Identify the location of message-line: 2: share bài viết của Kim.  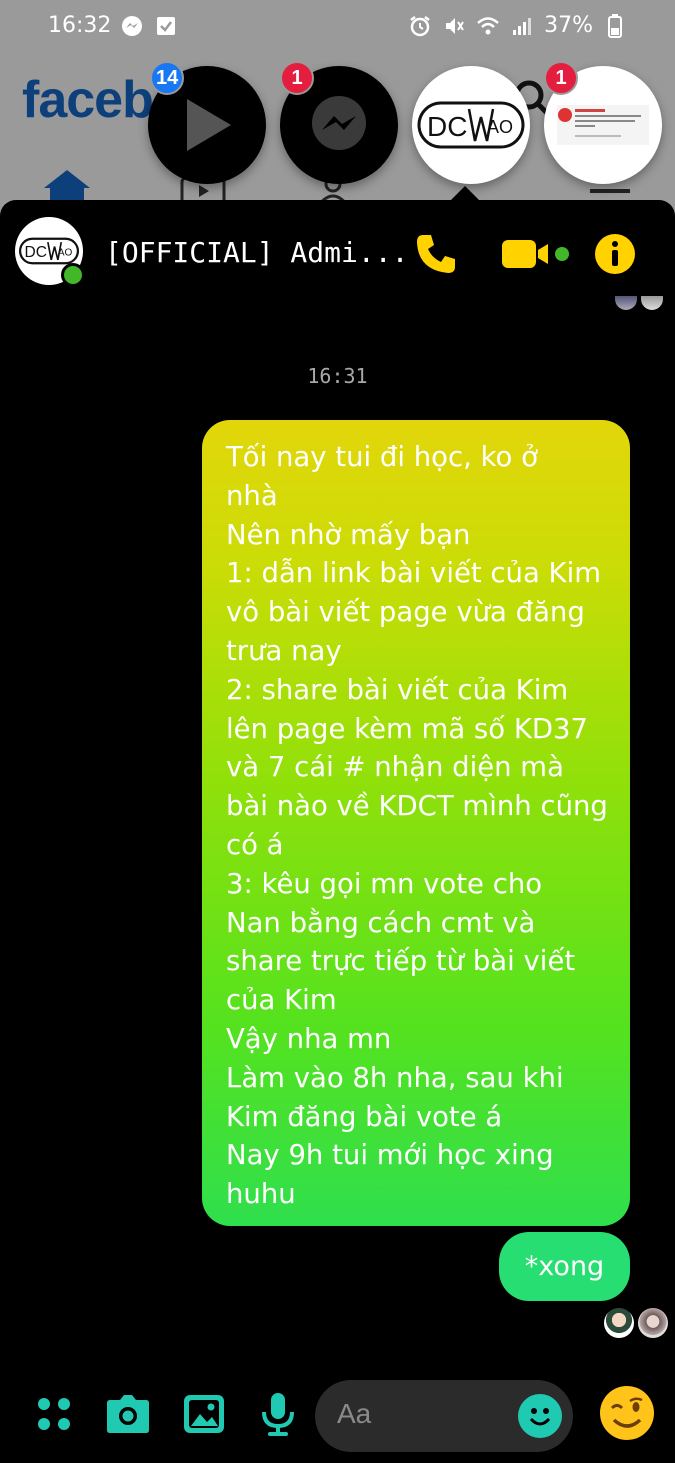
(397, 689).